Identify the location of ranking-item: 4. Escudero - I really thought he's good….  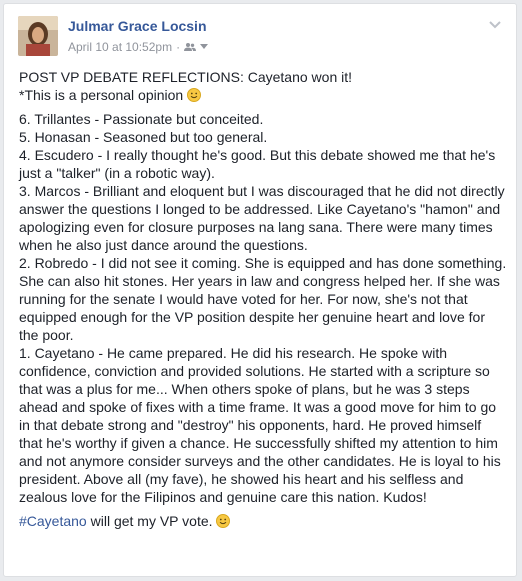
(257, 164).